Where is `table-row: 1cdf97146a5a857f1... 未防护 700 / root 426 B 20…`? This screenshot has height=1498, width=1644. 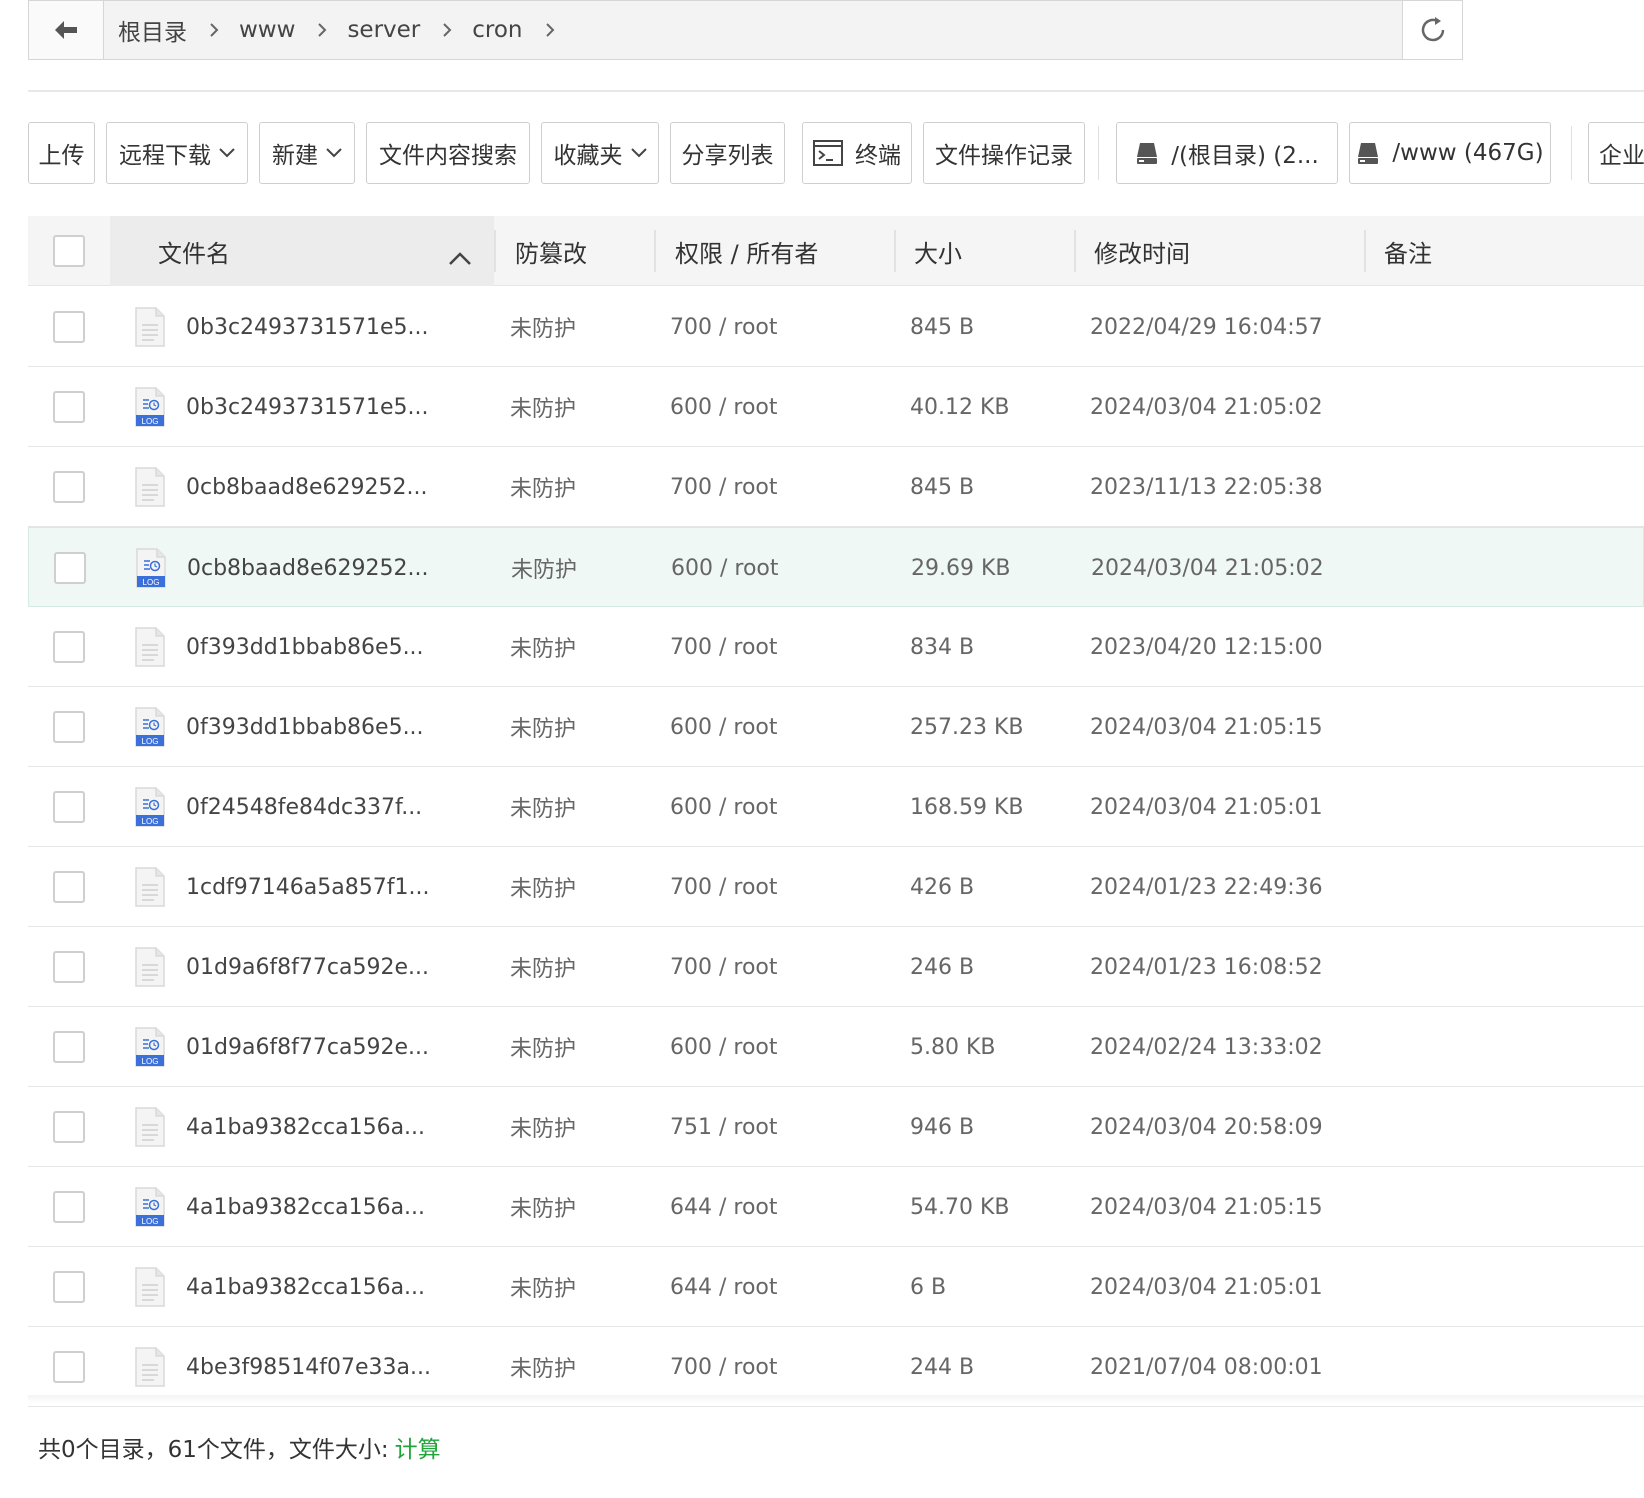 table-row: 1cdf97146a5a857f1... 未防护 700 / root 426 B 20… is located at coordinates (836, 887).